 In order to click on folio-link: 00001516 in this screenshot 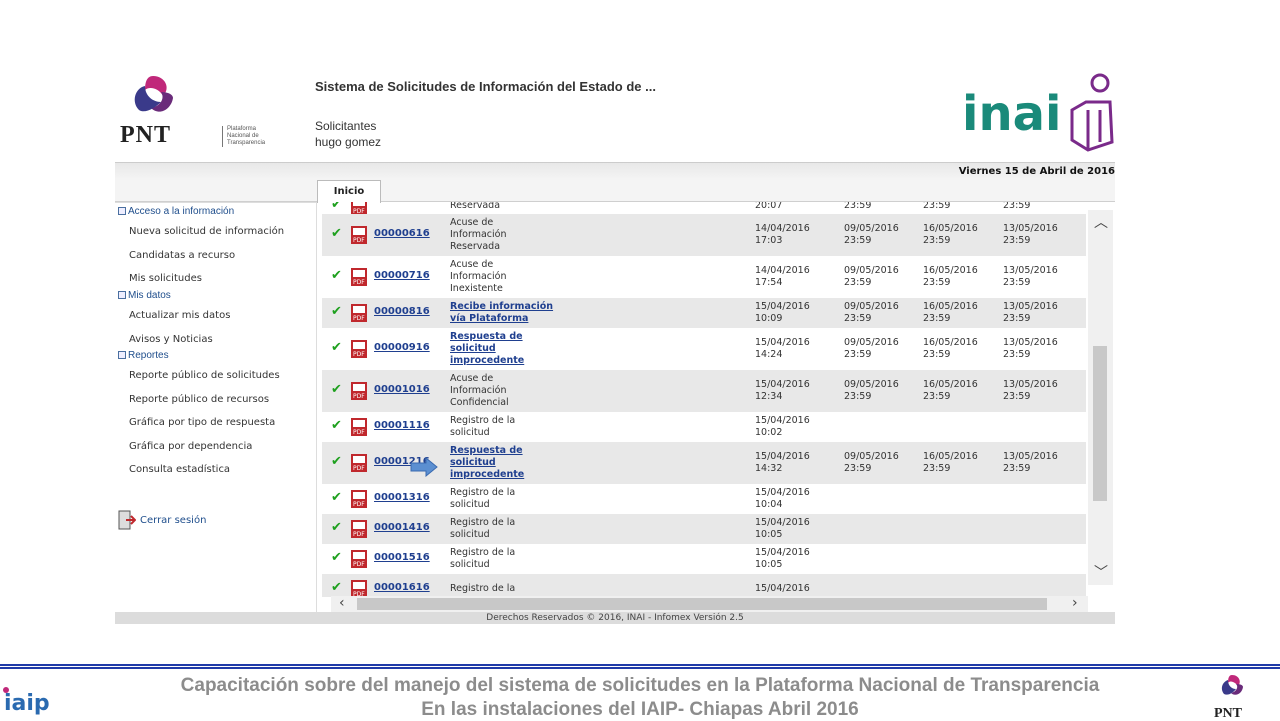, I will do `click(402, 557)`.